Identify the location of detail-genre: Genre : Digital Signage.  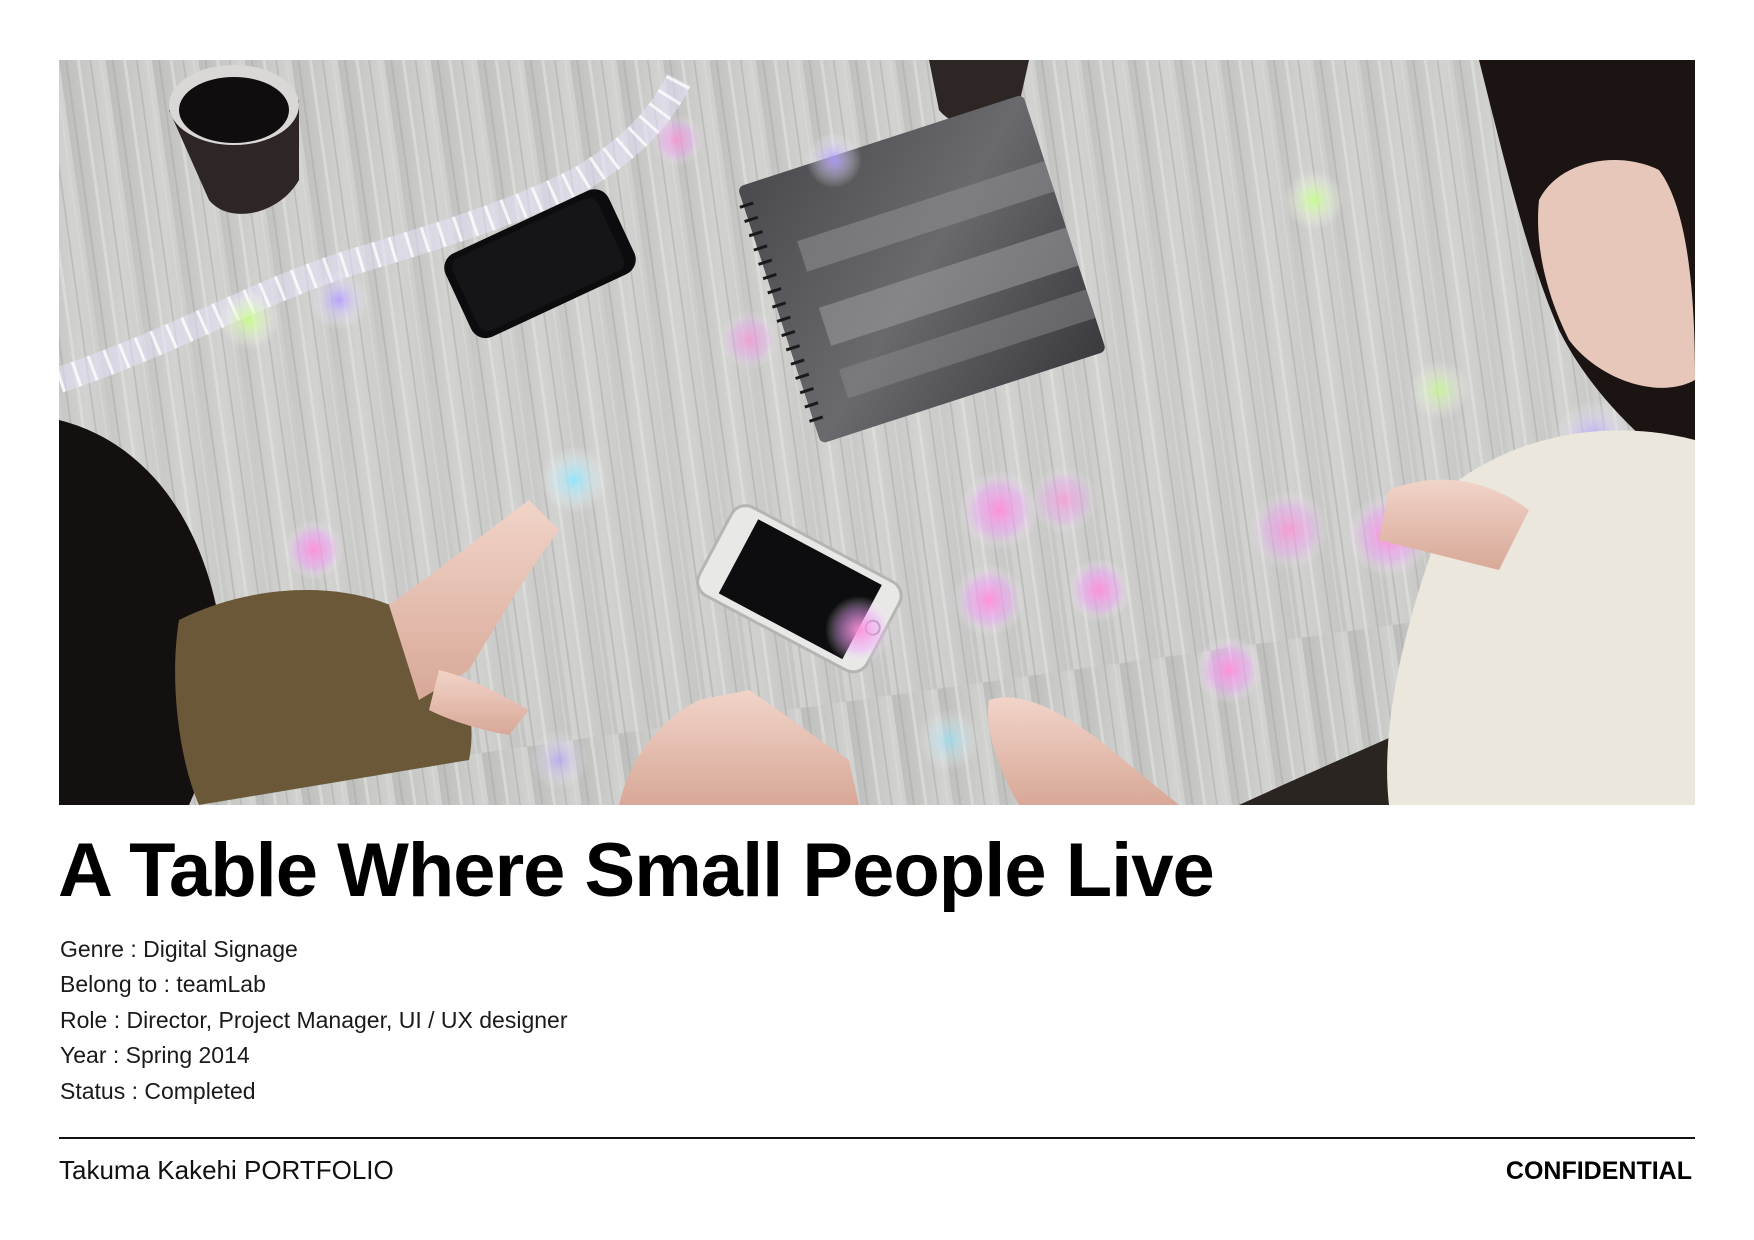
(179, 949).